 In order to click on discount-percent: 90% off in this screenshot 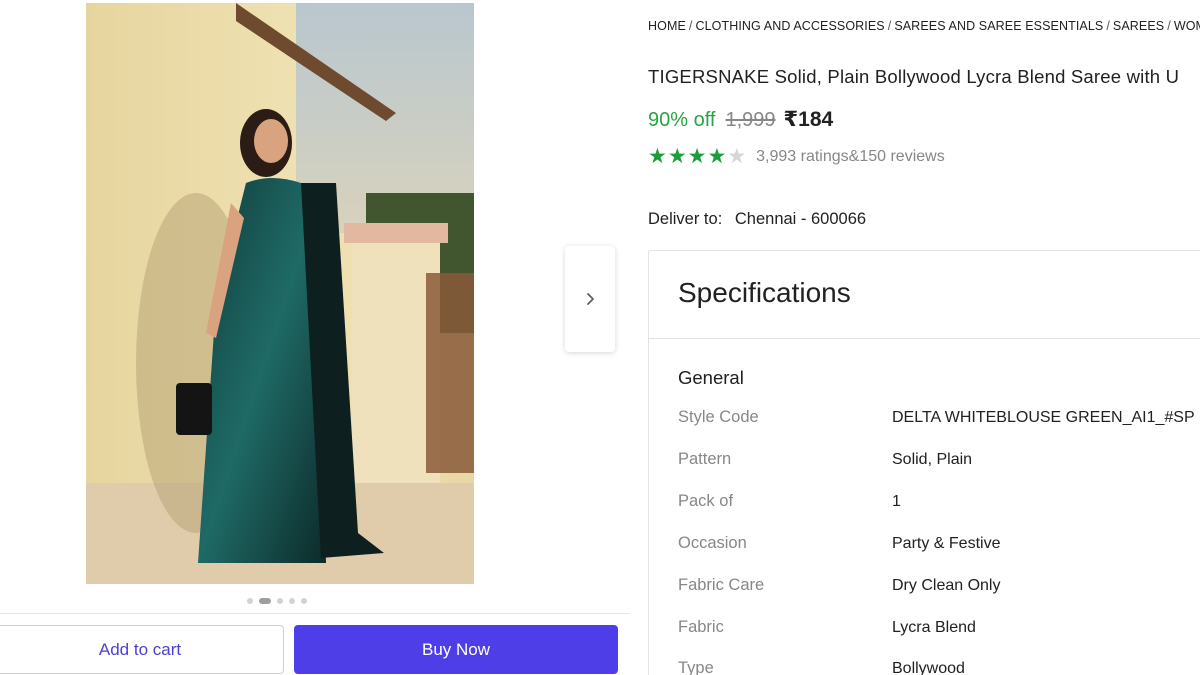, I will do `click(682, 120)`.